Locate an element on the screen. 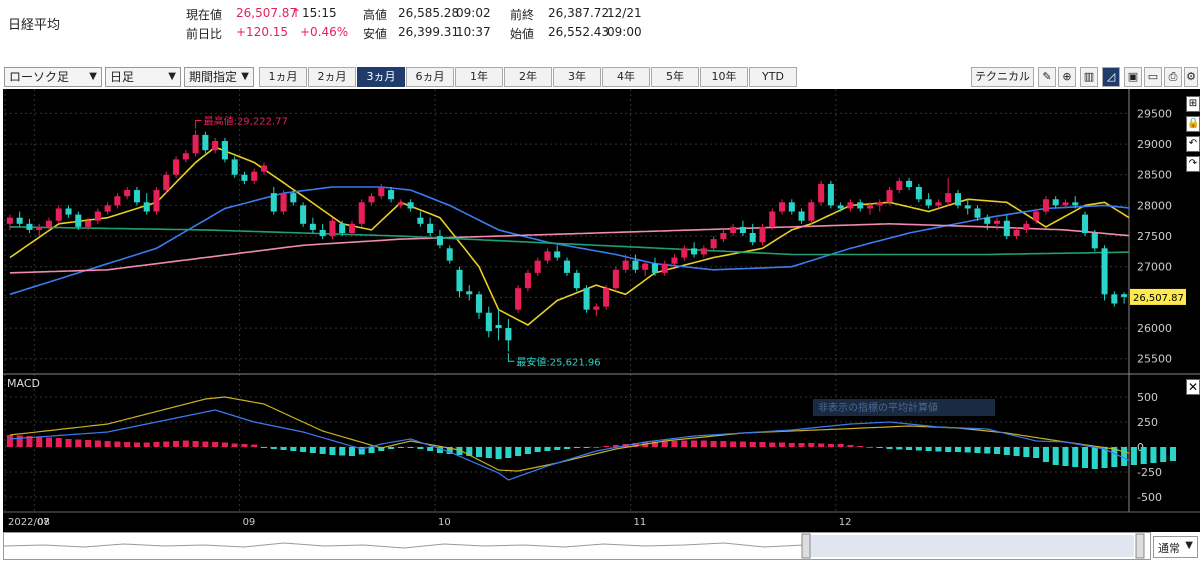  low-time: 10:37 is located at coordinates (473, 32).